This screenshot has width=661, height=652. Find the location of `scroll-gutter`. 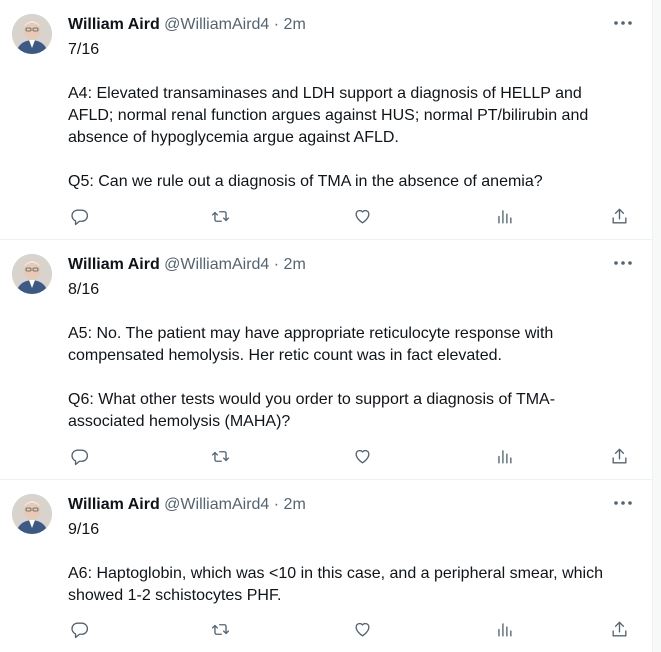

scroll-gutter is located at coordinates (656, 326).